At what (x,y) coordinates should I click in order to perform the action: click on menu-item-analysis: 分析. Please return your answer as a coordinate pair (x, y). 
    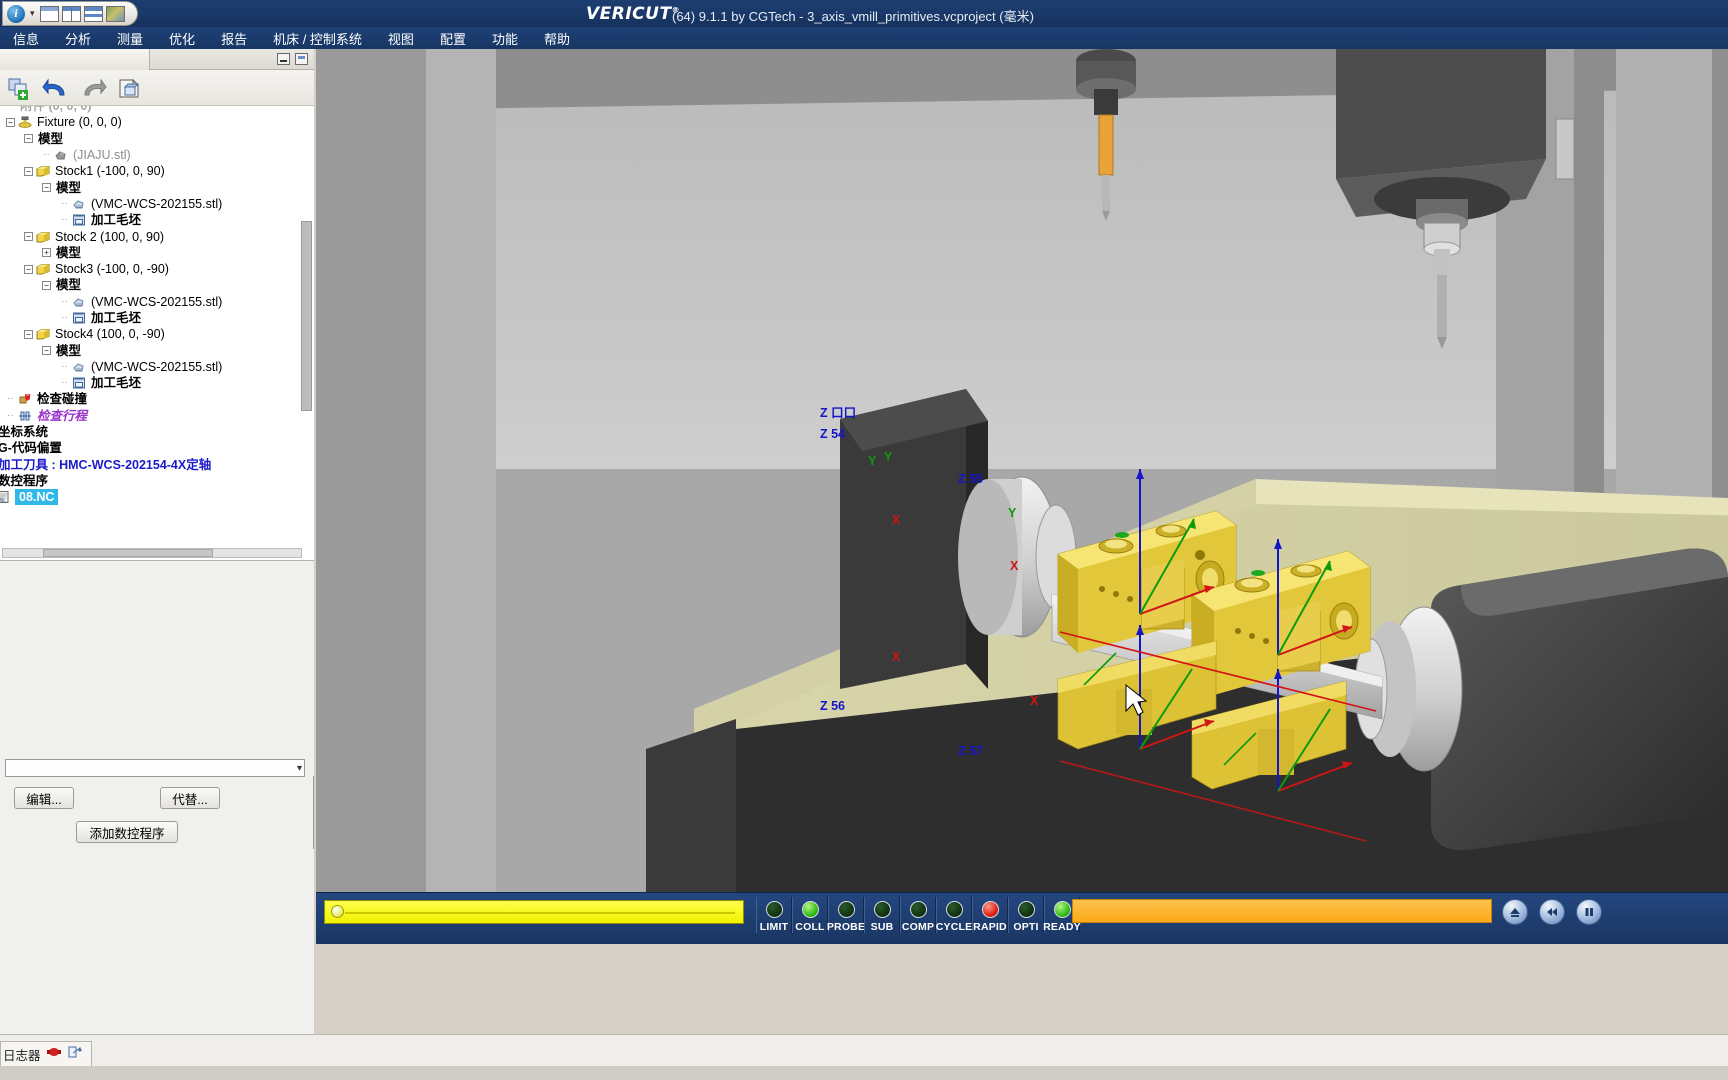
    Looking at the image, I should click on (78, 38).